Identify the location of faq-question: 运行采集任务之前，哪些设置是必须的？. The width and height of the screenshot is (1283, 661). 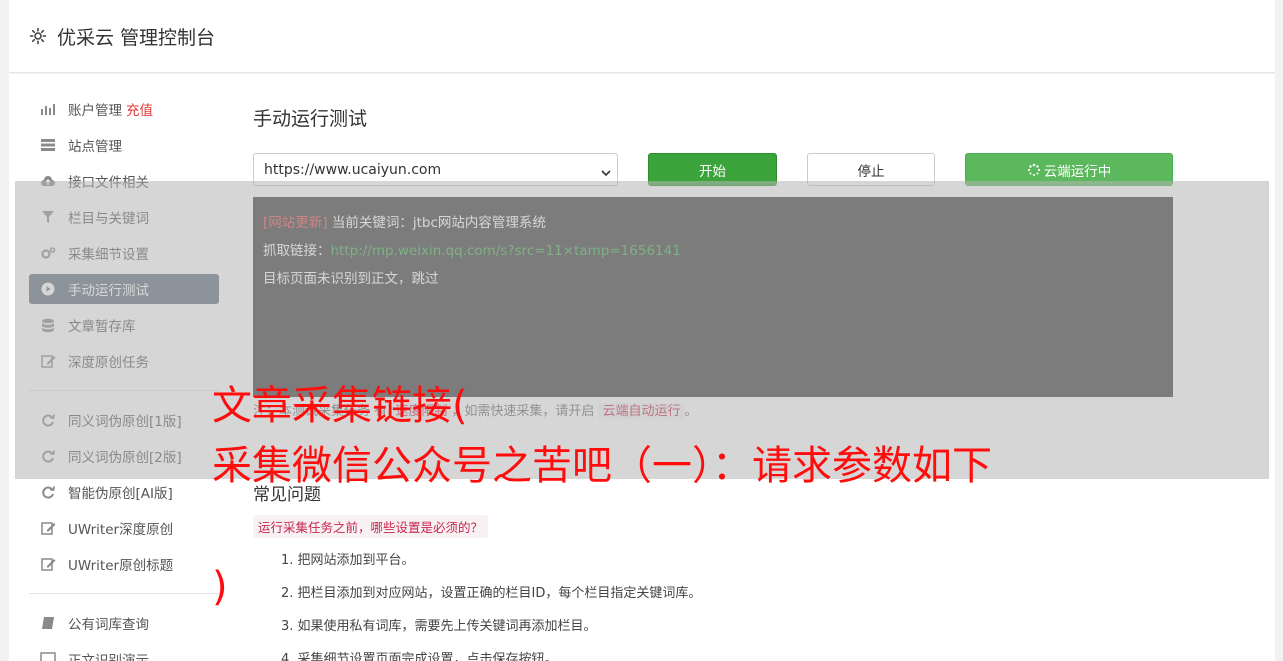
(371, 526).